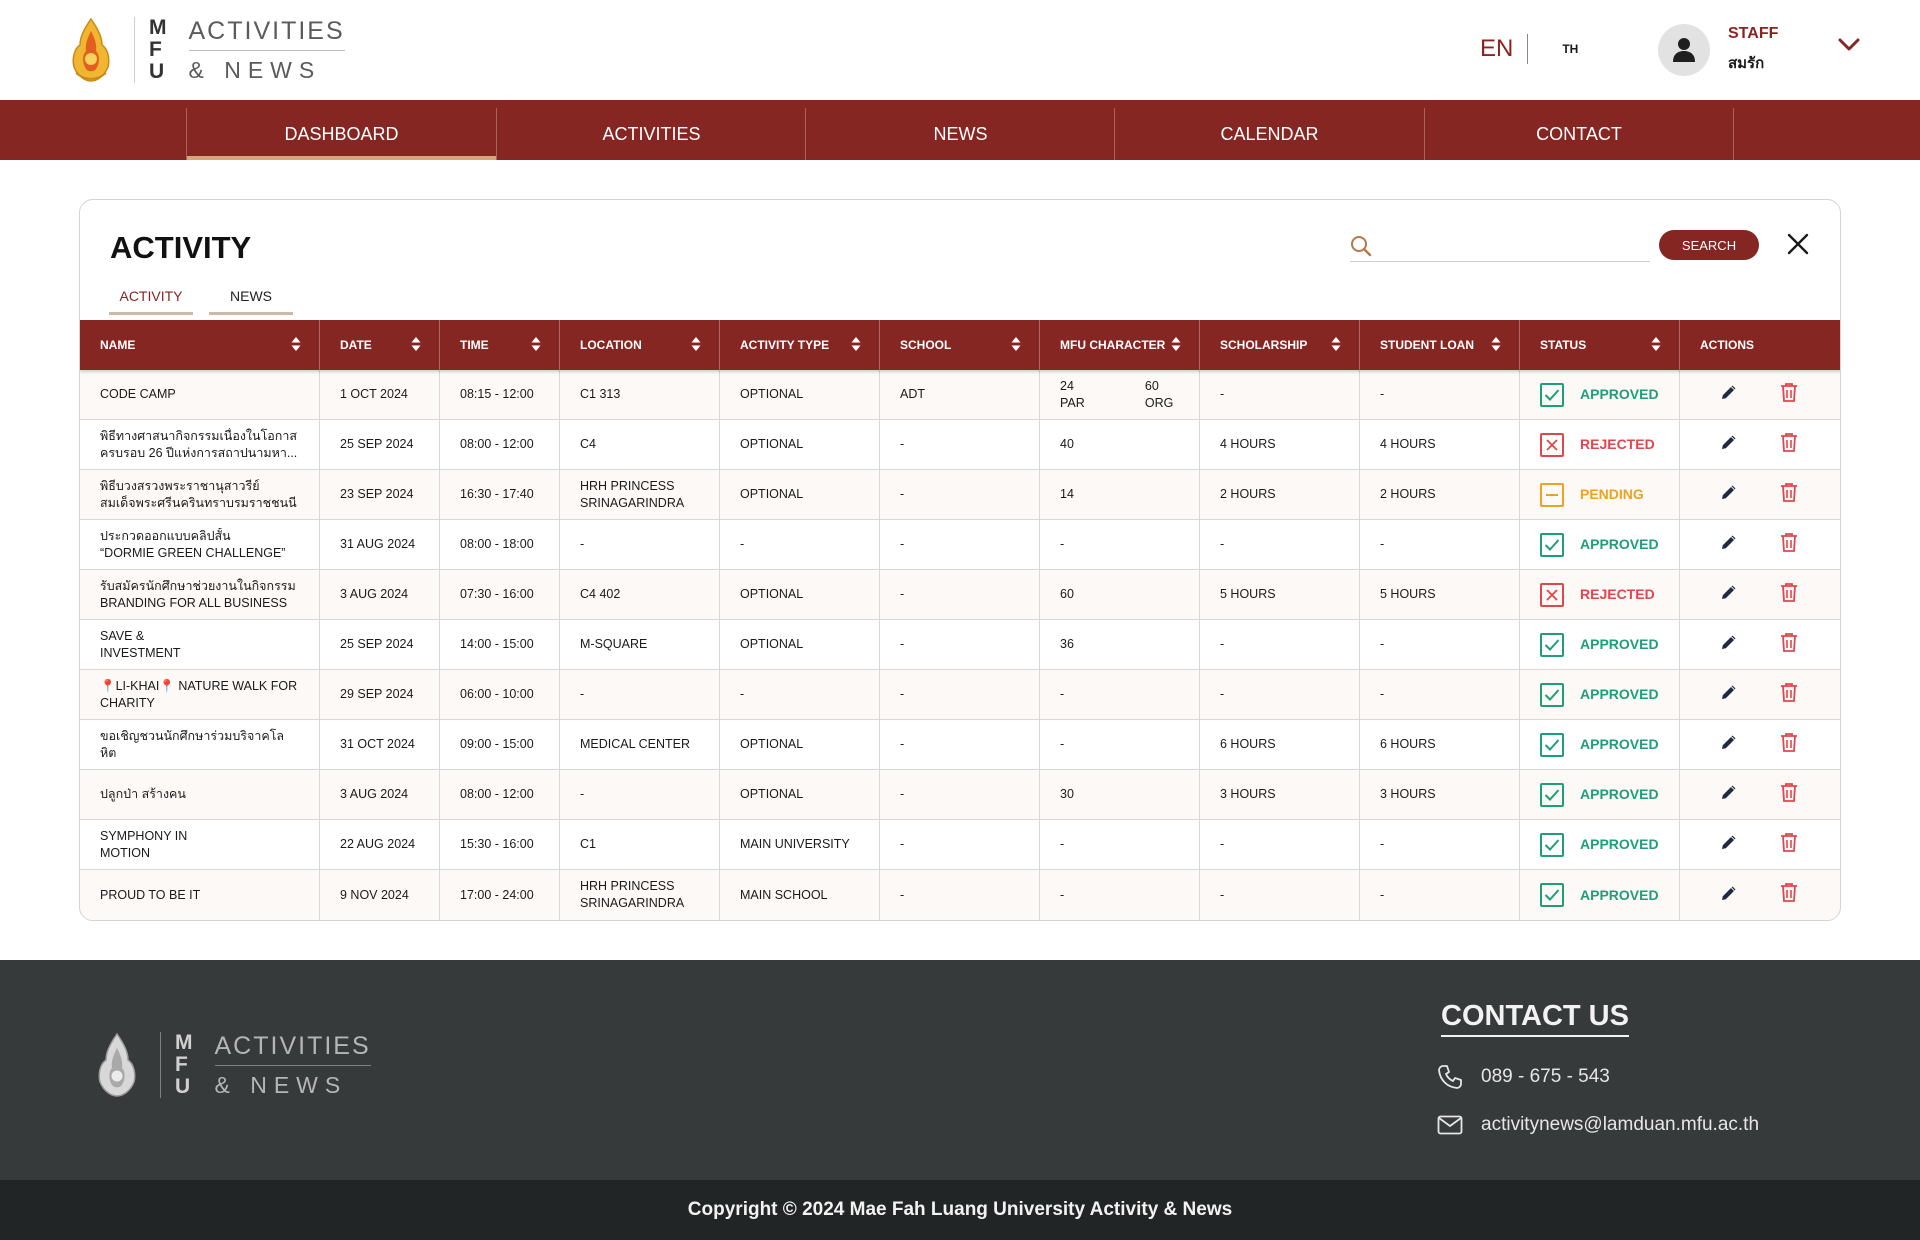 The image size is (1920, 1240). I want to click on university-crest-icon, so click(117, 1064).